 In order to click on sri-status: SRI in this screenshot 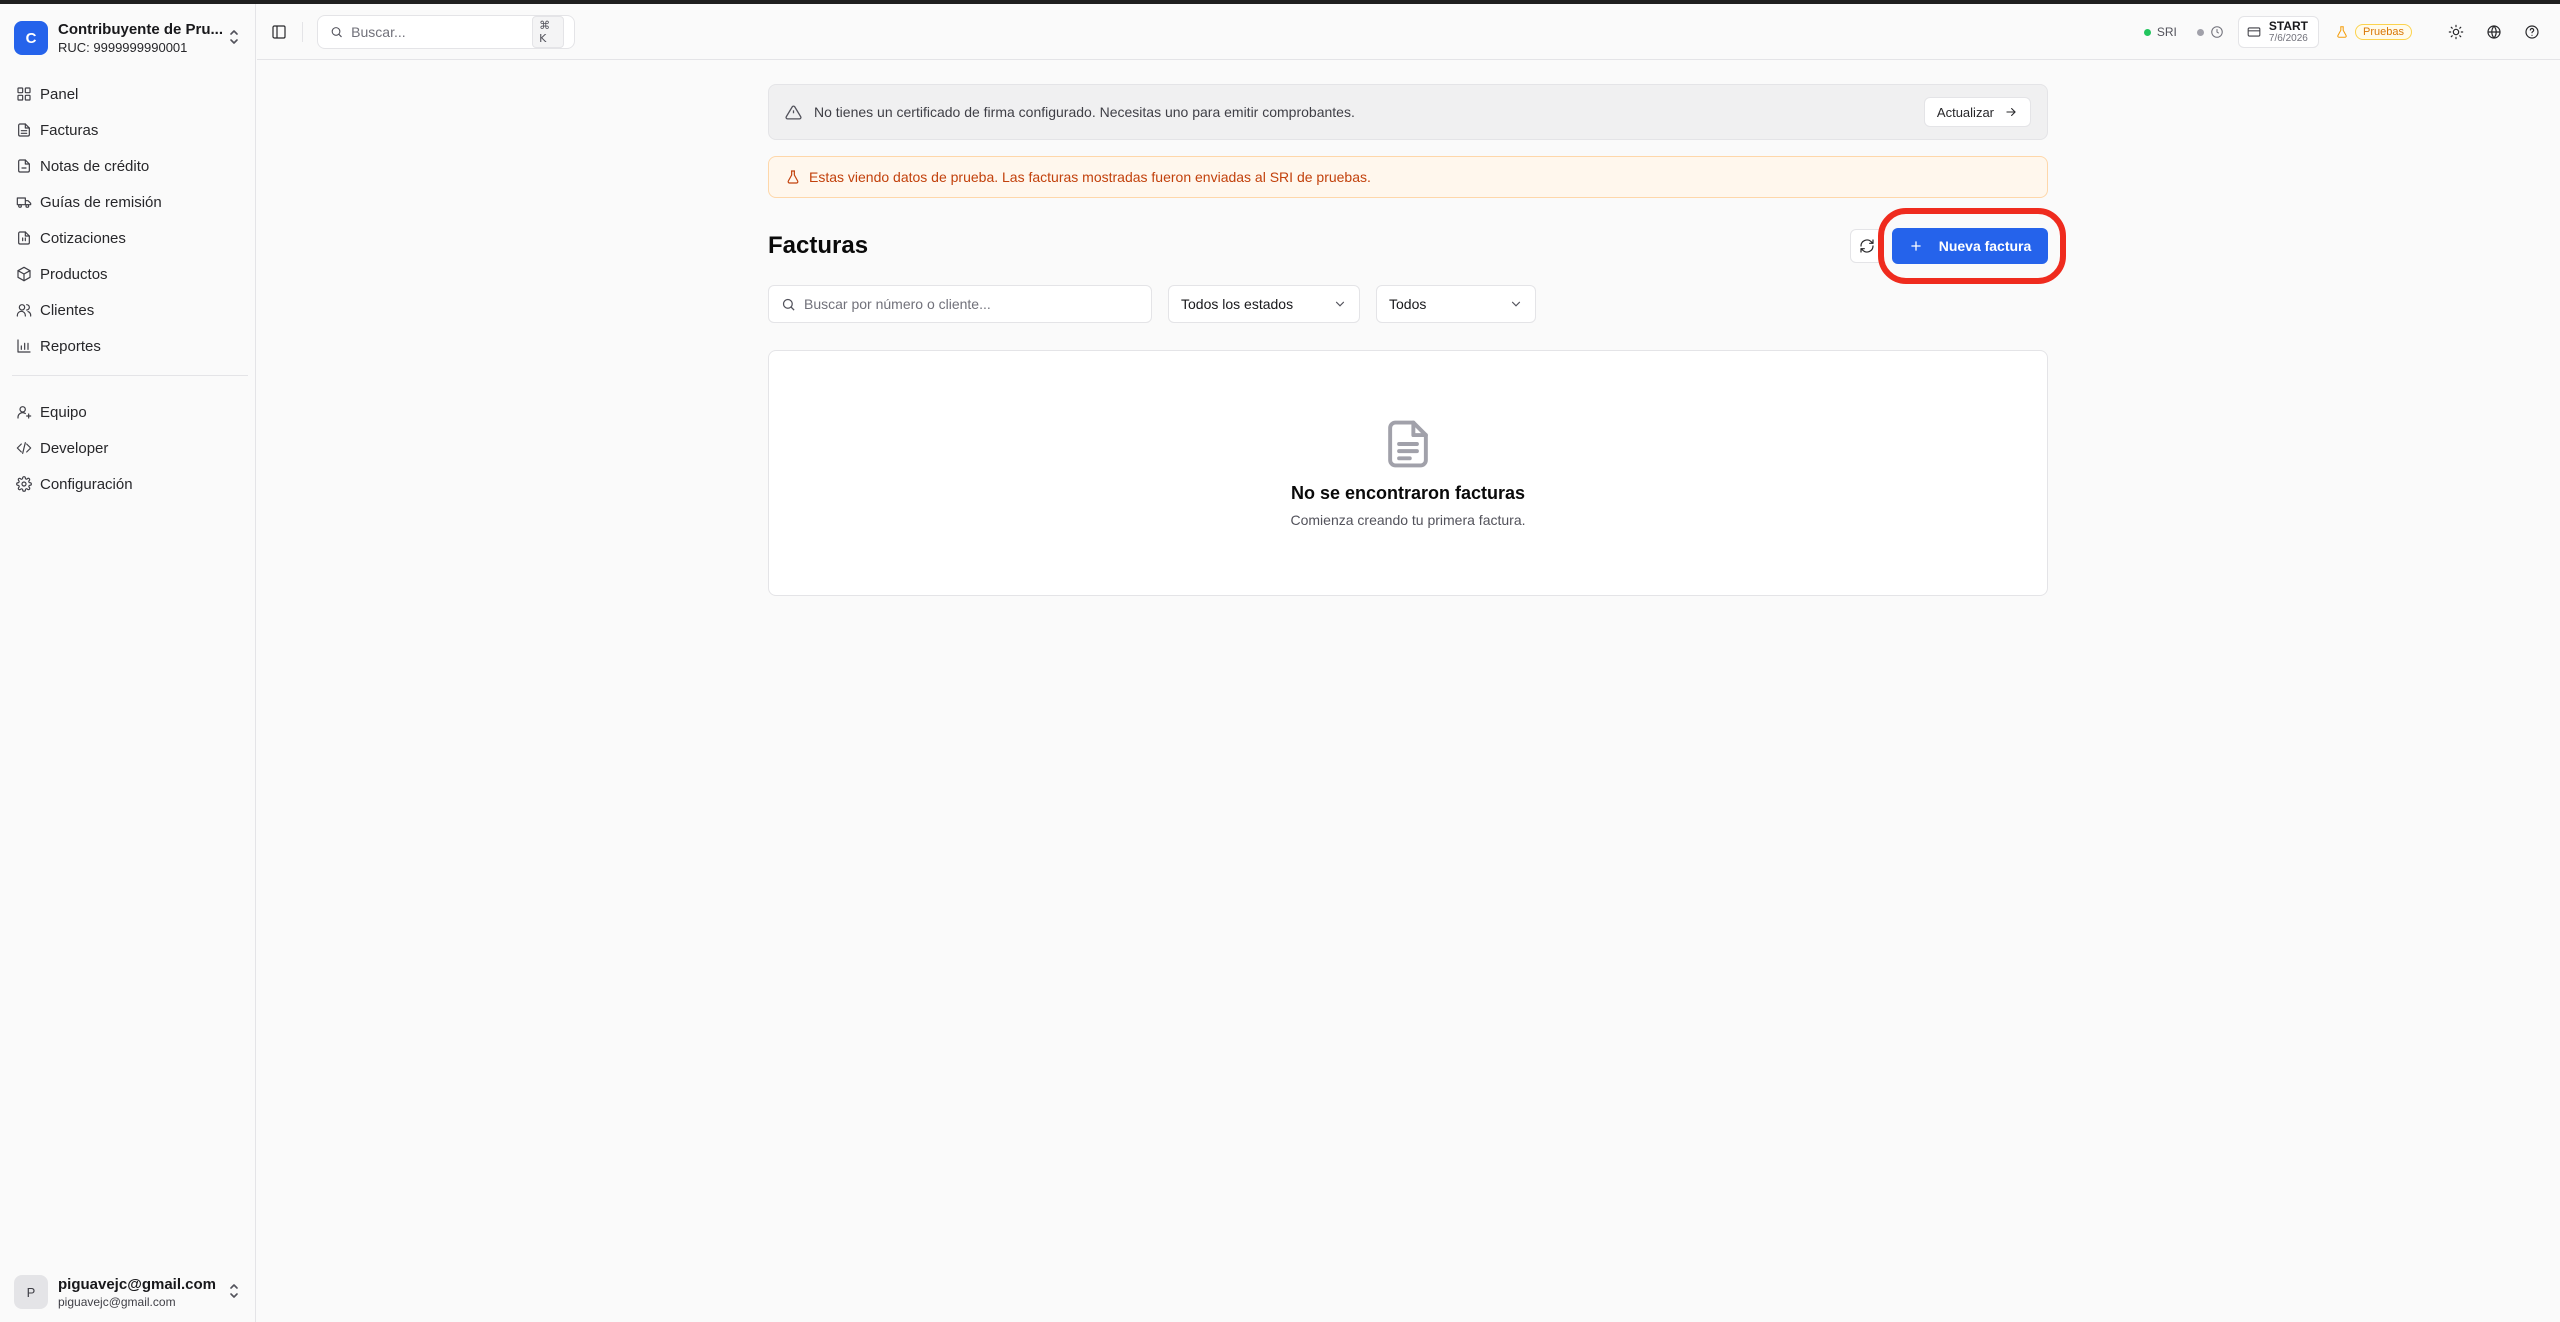, I will do `click(2160, 32)`.